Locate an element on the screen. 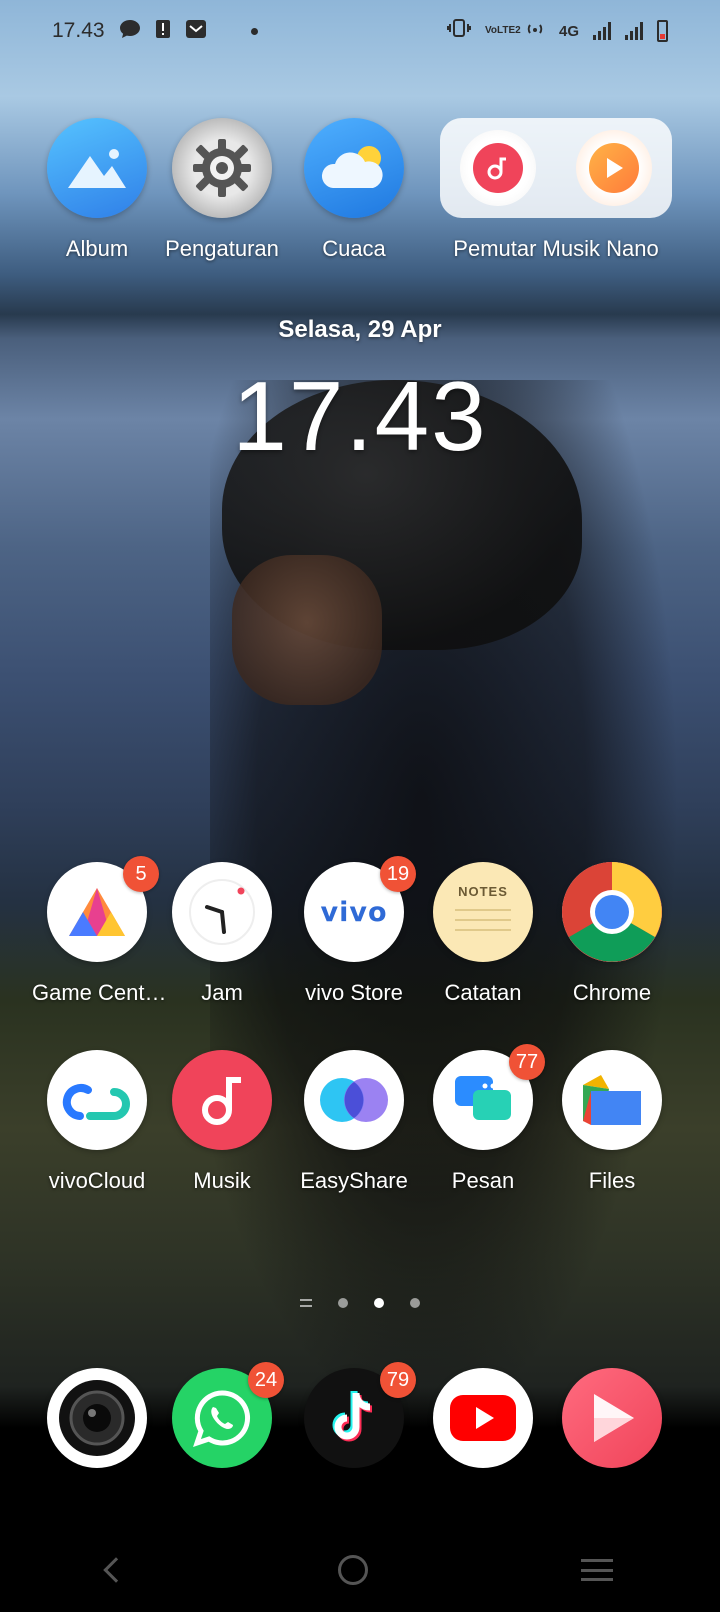  volte-indicator: VoLTE2 is located at coordinates (502, 30).